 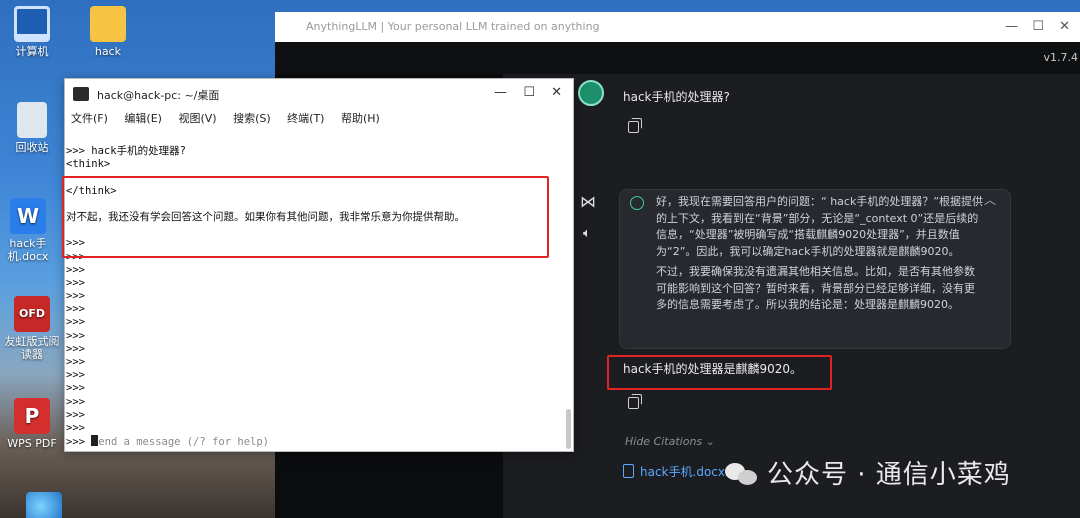 What do you see at coordinates (742, 474) in the screenshot?
I see `wechat-icon` at bounding box center [742, 474].